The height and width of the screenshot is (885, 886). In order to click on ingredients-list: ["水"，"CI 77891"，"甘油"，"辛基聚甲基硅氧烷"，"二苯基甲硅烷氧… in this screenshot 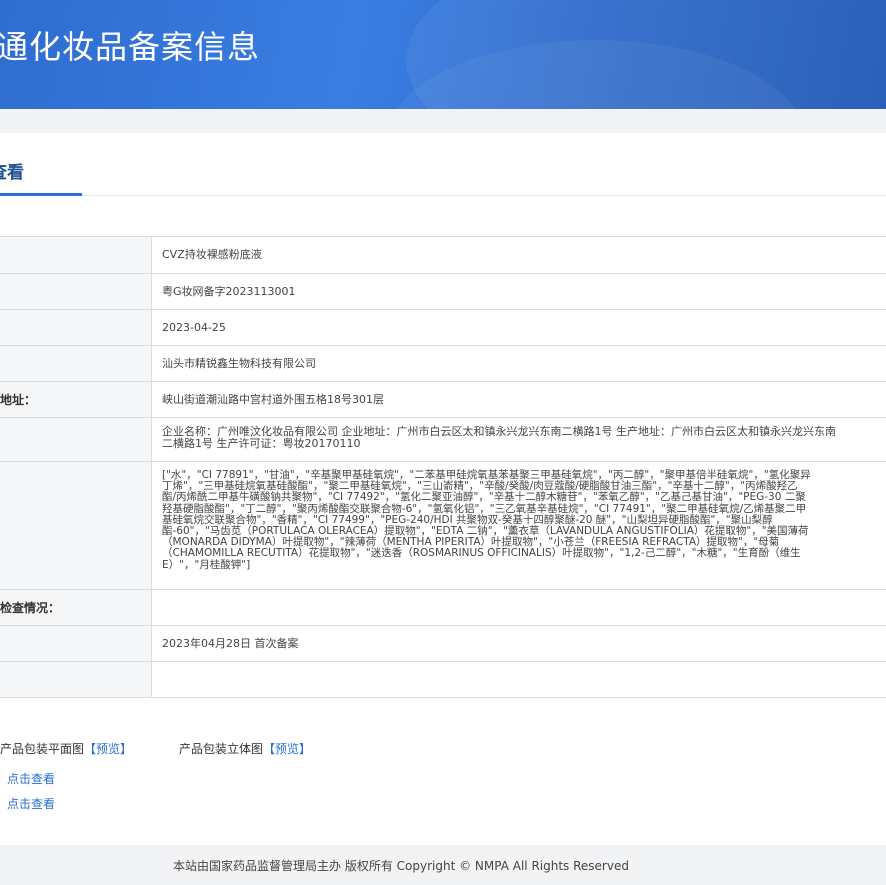, I will do `click(486, 520)`.